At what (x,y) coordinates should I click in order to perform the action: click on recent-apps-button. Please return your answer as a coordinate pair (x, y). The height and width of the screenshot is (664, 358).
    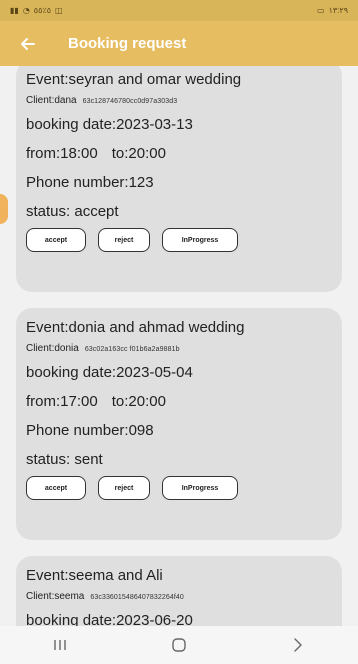
    Looking at the image, I should click on (60, 645).